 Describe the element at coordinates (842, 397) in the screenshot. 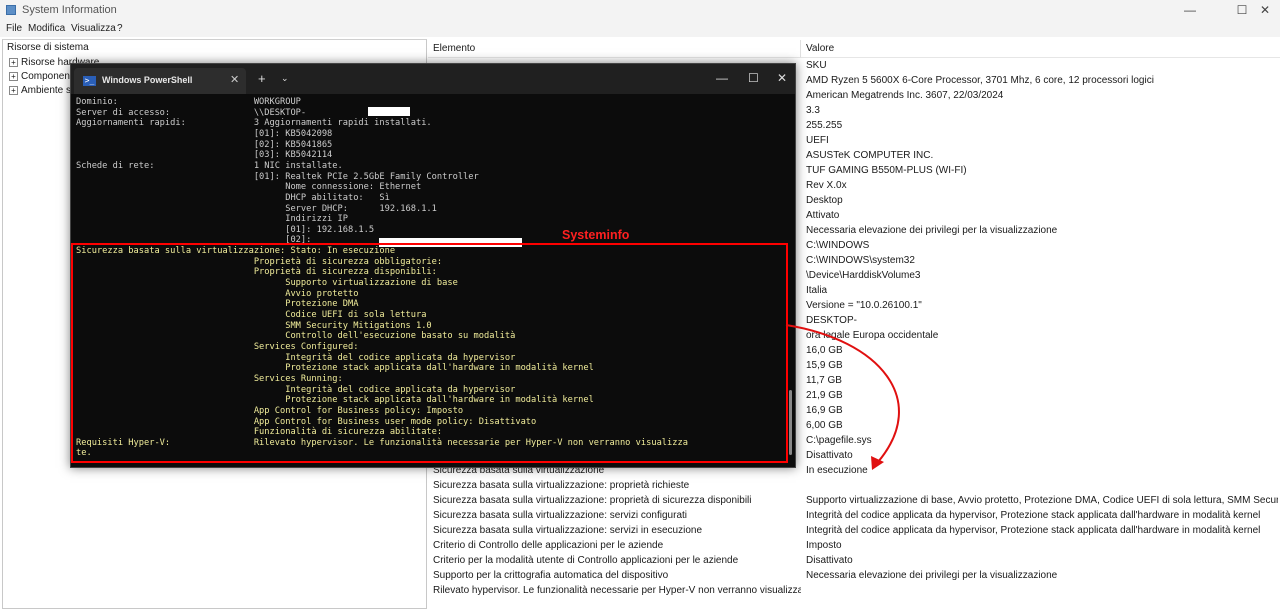

I see `annotation-arrow` at that location.